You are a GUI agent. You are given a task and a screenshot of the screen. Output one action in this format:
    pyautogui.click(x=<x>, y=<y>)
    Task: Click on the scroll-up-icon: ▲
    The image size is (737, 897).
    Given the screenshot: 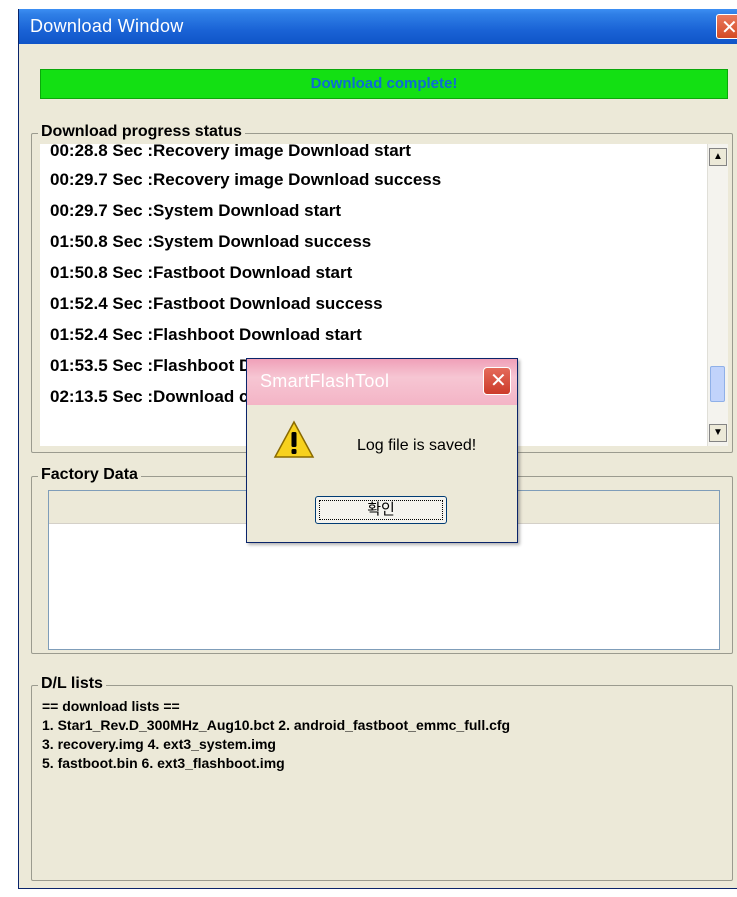 What is the action you would take?
    pyautogui.click(x=718, y=157)
    